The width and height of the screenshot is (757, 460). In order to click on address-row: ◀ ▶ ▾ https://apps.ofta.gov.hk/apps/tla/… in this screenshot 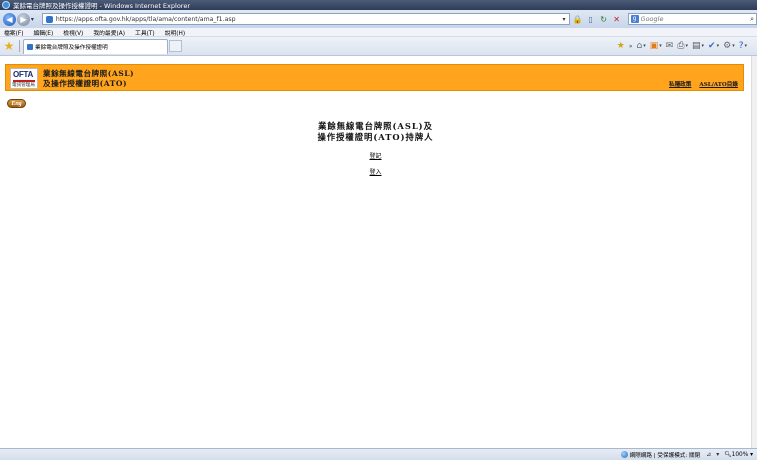, I will do `click(378, 19)`.